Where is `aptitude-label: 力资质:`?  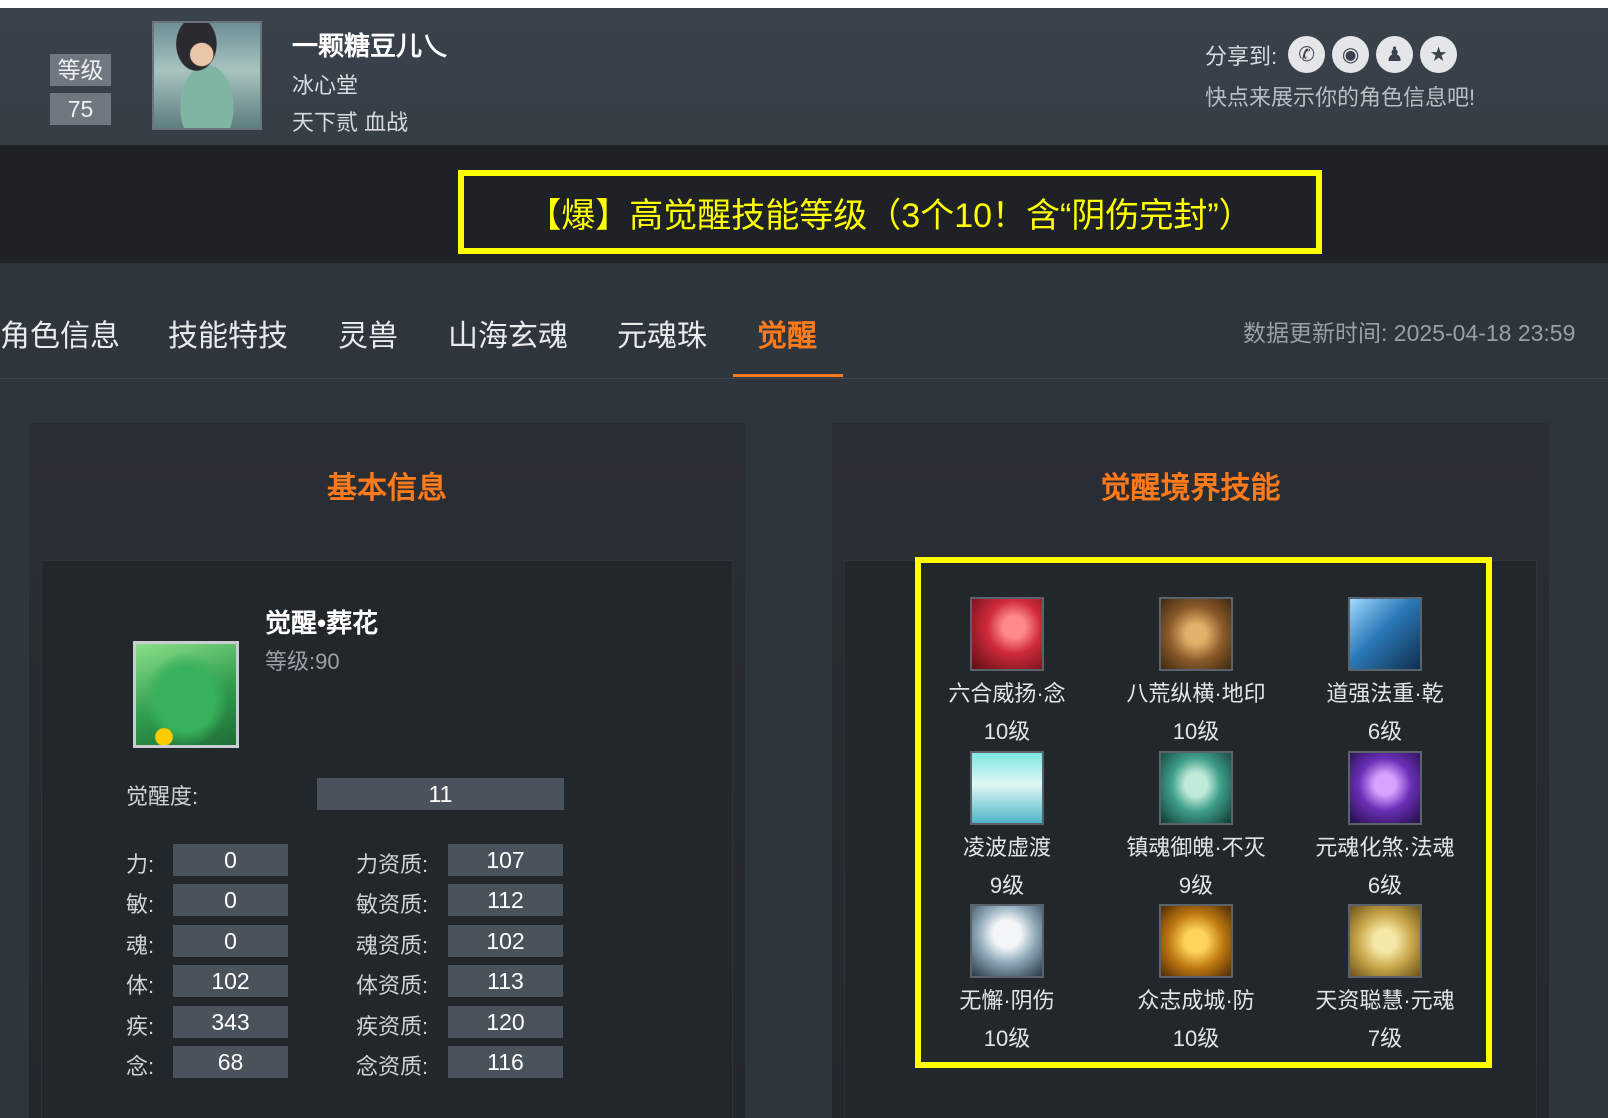
aptitude-label: 力资质: is located at coordinates (392, 864).